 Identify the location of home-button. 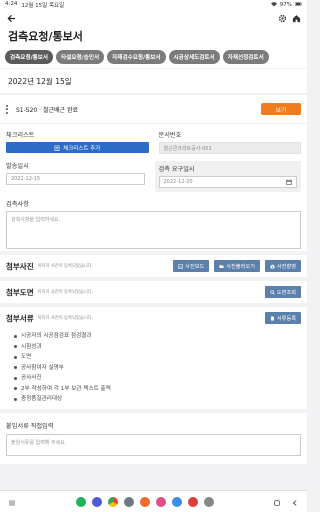
(296, 18).